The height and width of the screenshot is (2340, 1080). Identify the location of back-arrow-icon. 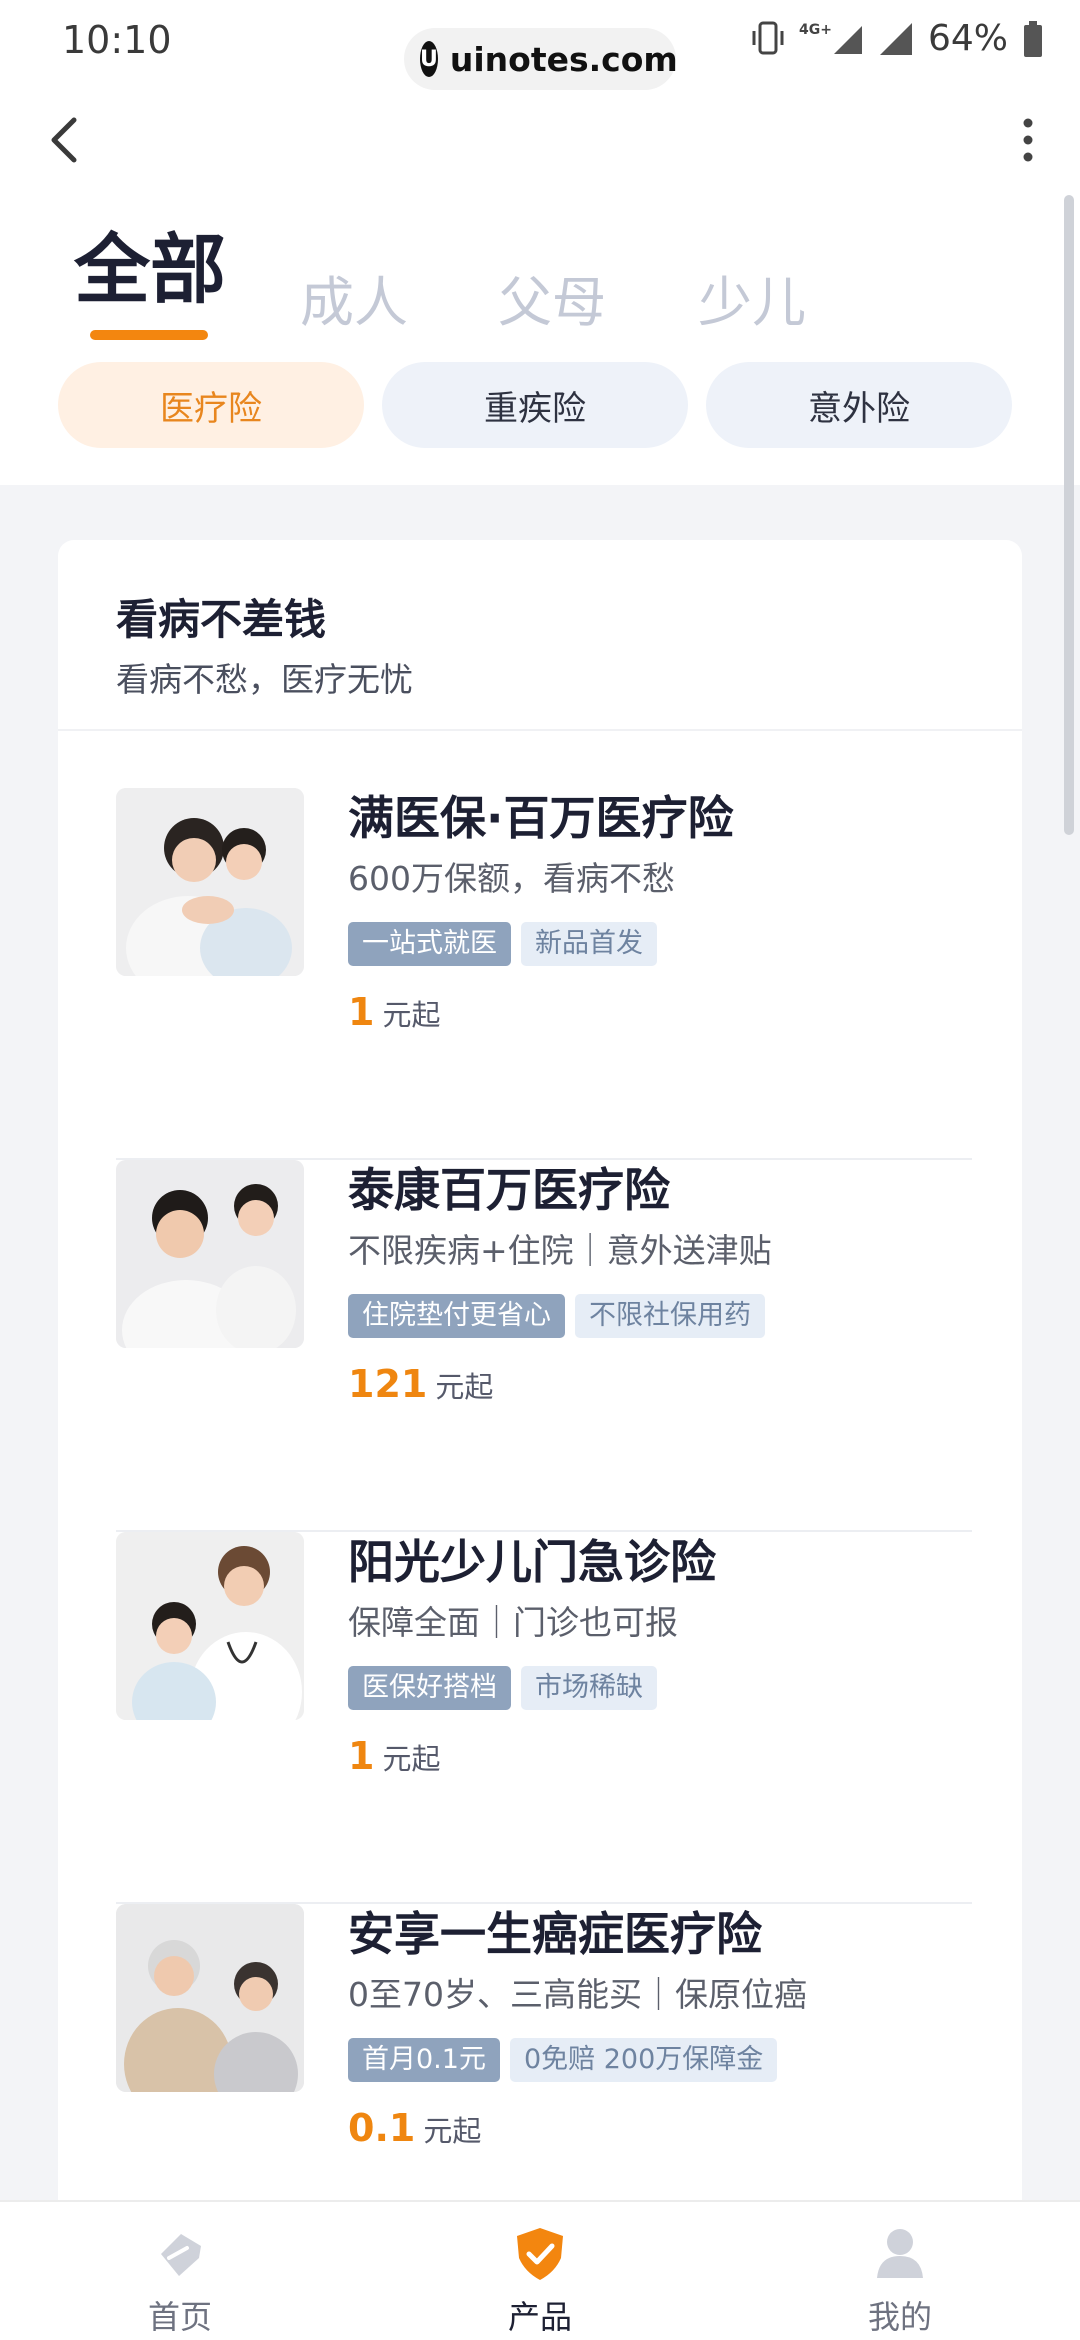
(64, 140).